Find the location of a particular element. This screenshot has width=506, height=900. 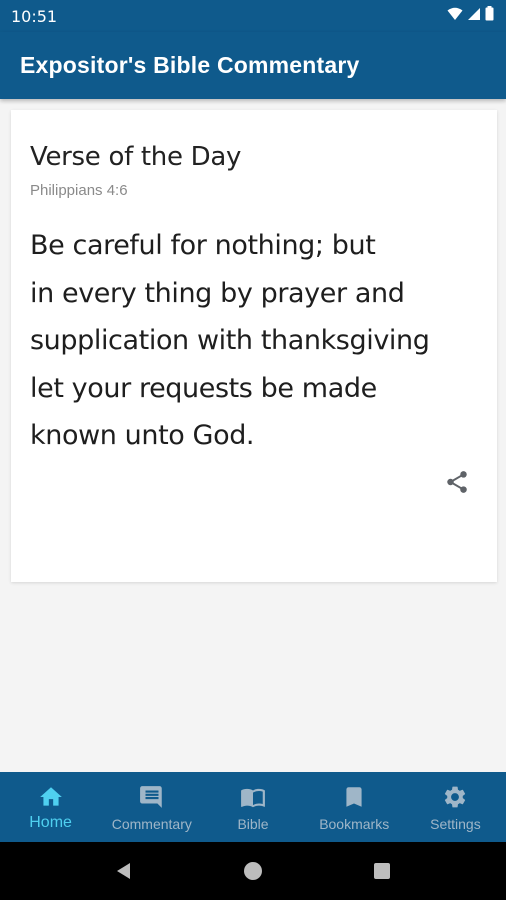

nav-label-bible: Bible is located at coordinates (253, 824).